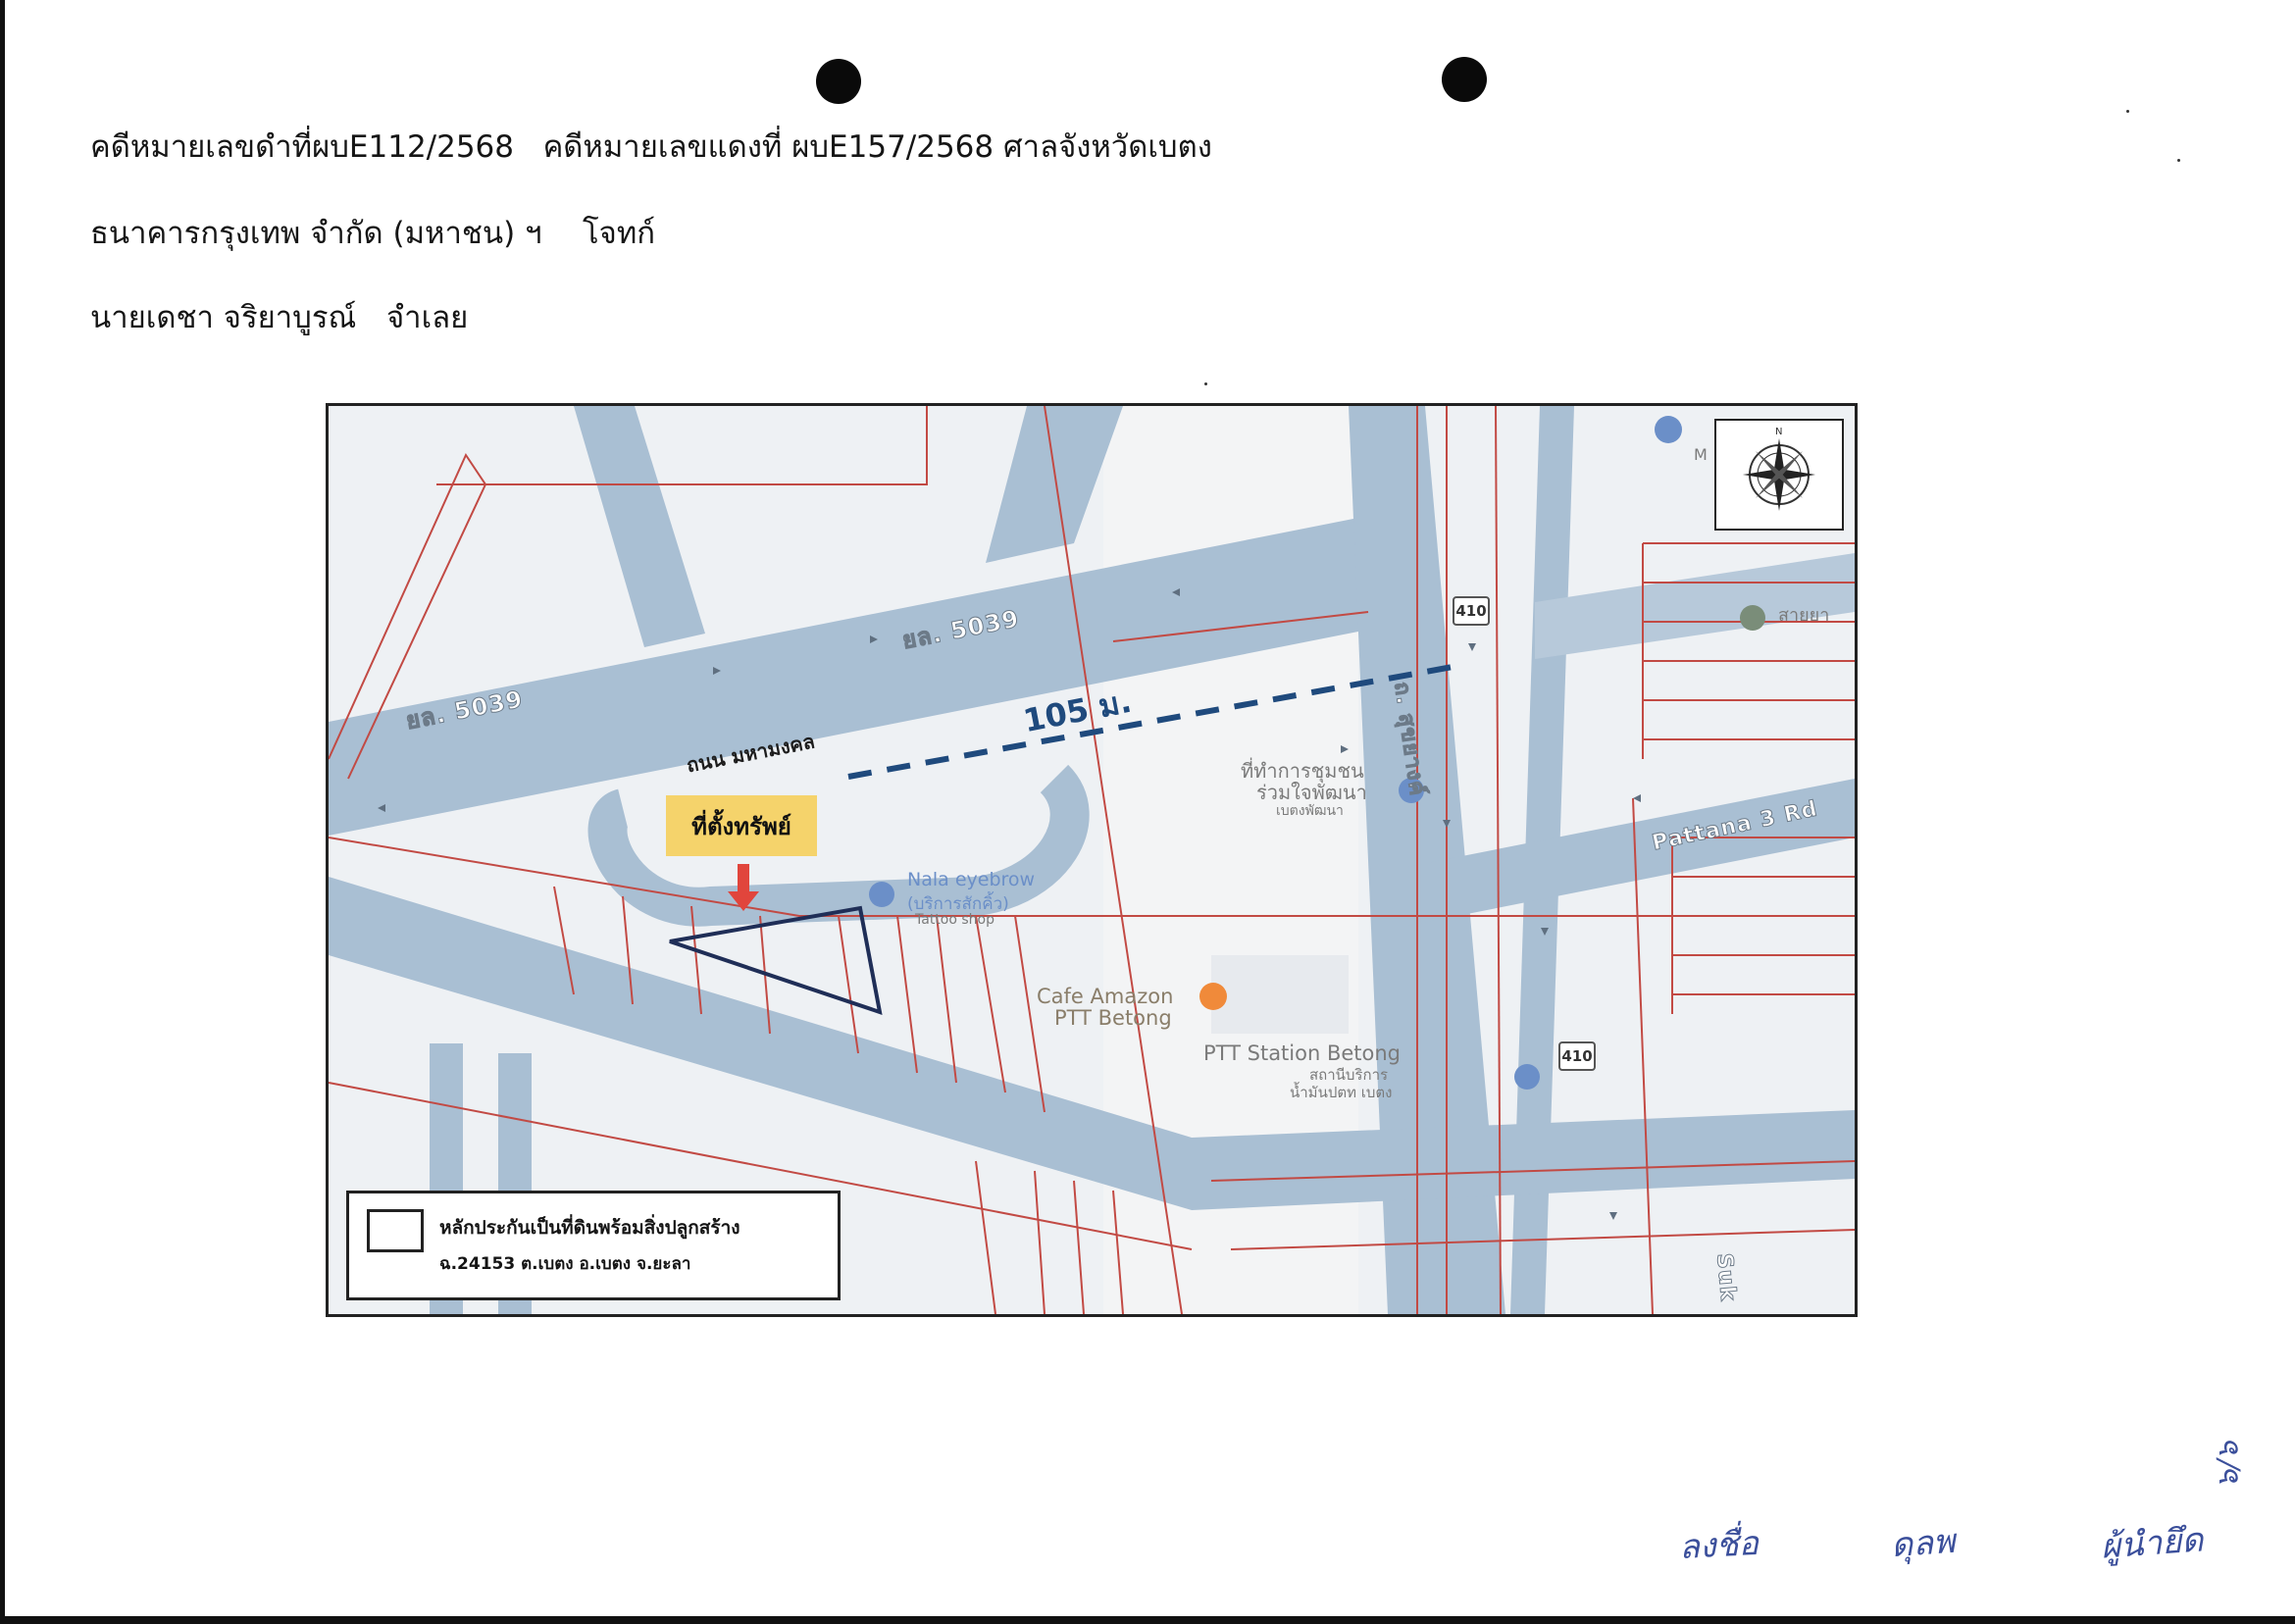  What do you see at coordinates (1701, 454) in the screenshot?
I see `poi-top-right: M` at bounding box center [1701, 454].